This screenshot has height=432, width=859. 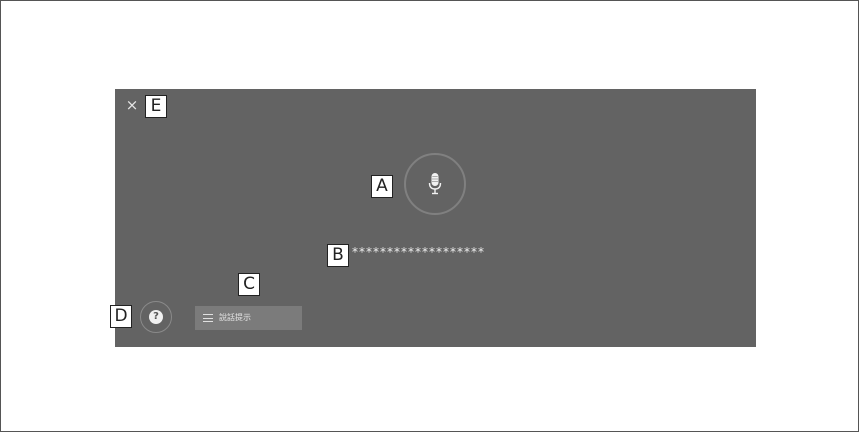 What do you see at coordinates (208, 318) in the screenshot?
I see `list-icon` at bounding box center [208, 318].